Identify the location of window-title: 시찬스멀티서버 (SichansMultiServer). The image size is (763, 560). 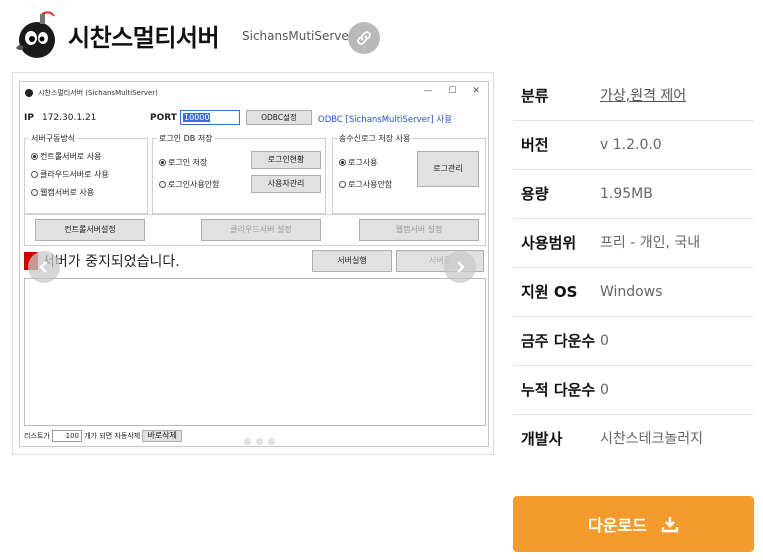
(98, 93).